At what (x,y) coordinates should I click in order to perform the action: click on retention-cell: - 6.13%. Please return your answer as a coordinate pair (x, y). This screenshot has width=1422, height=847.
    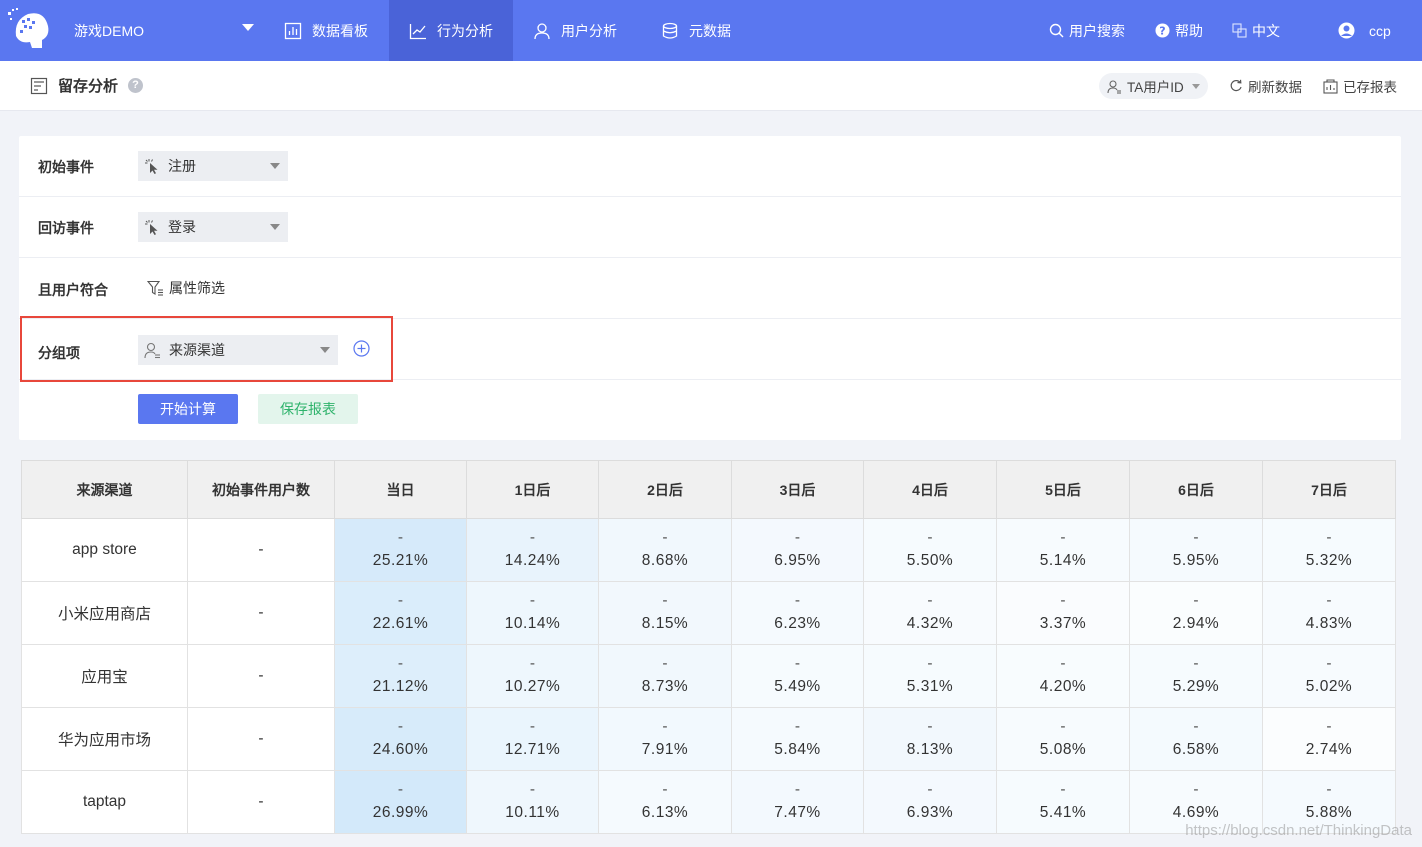
    Looking at the image, I should click on (665, 802).